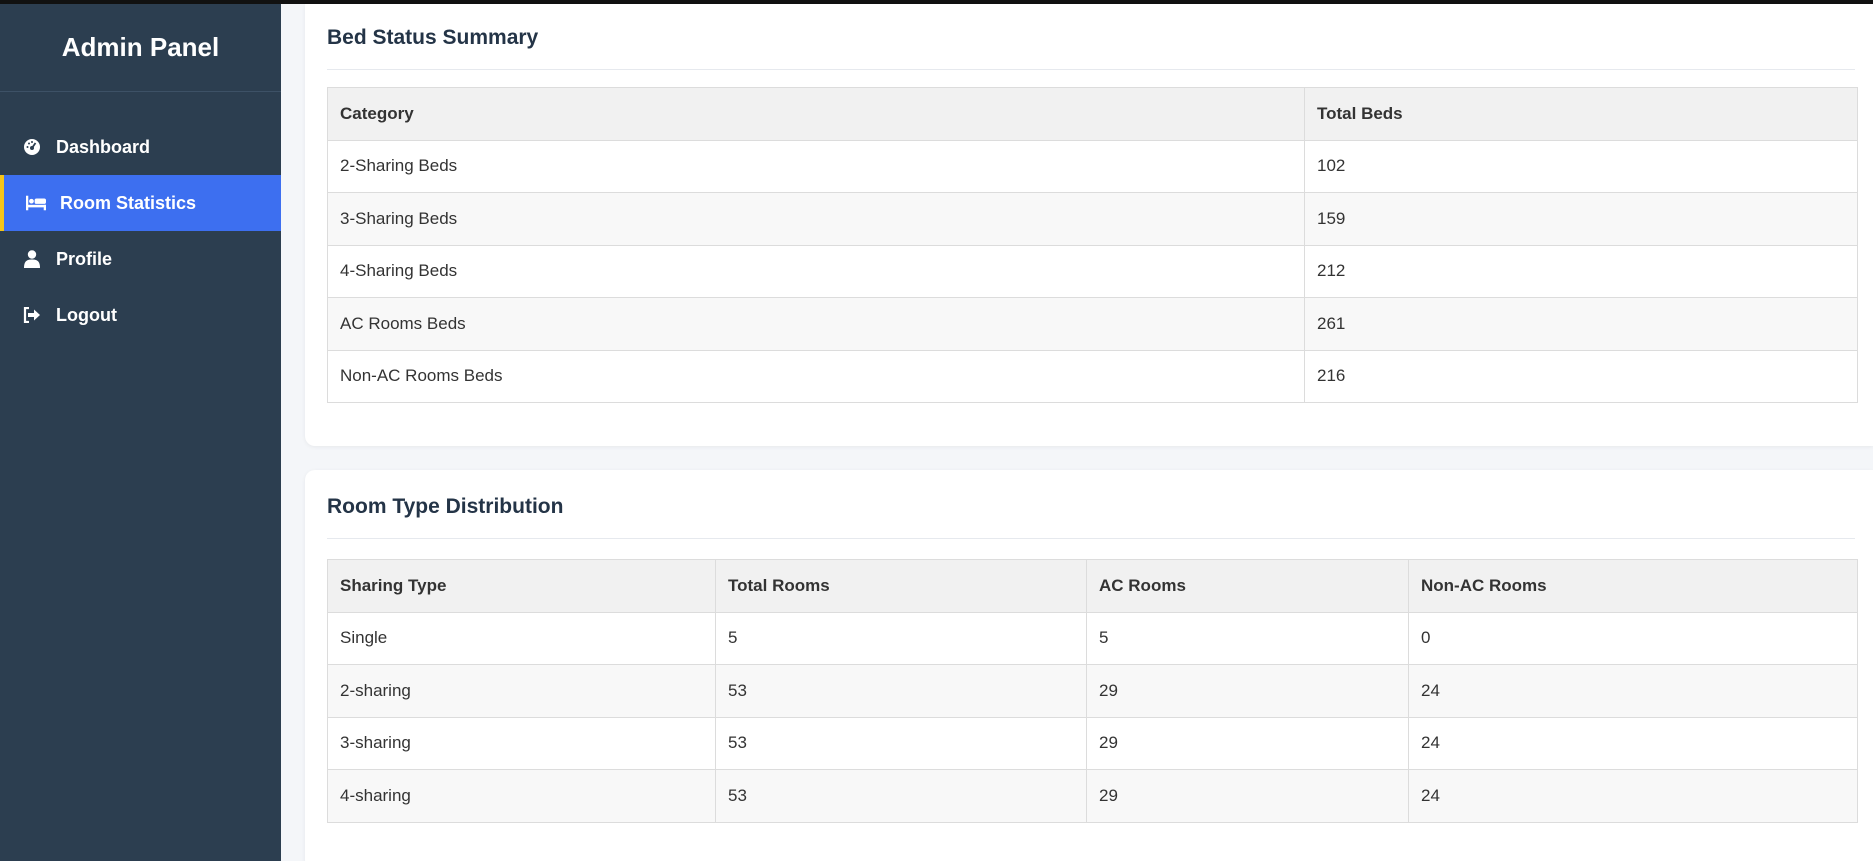  I want to click on sidebar-title: Admin Panel, so click(140, 48).